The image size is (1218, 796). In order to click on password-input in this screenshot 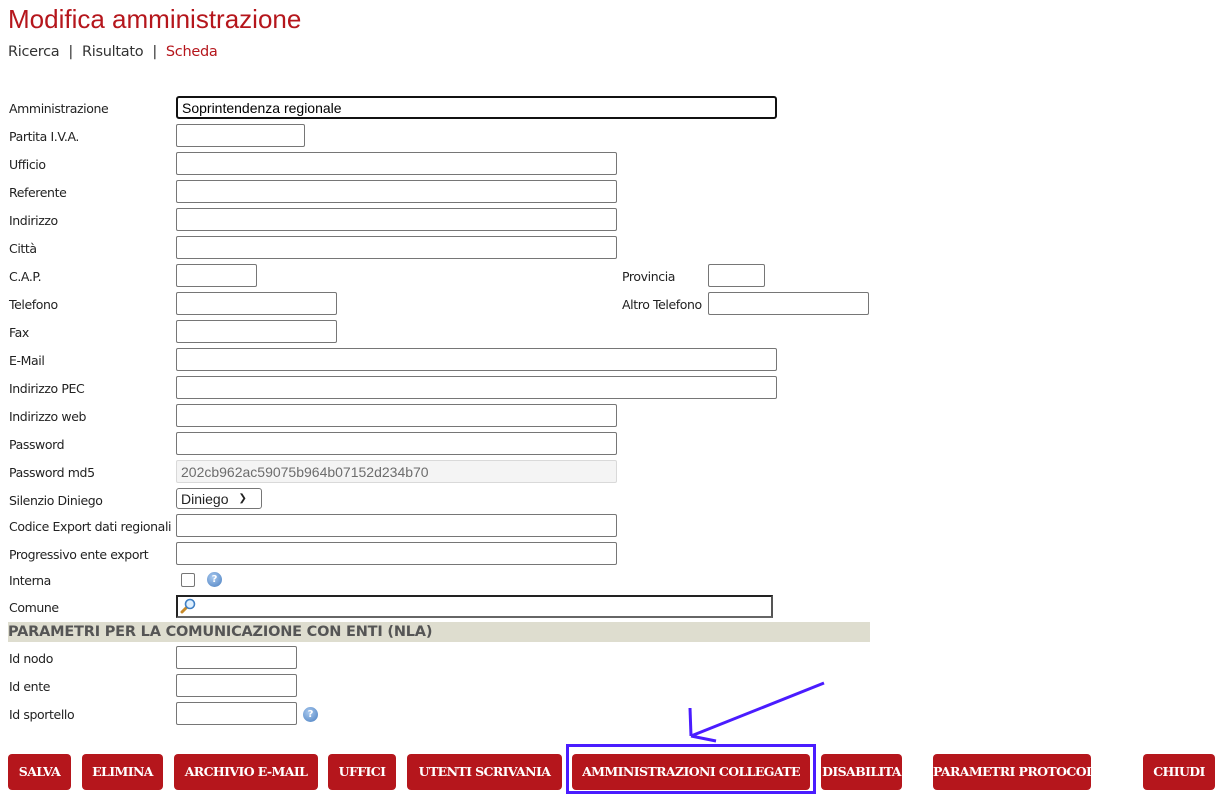, I will do `click(396, 443)`.